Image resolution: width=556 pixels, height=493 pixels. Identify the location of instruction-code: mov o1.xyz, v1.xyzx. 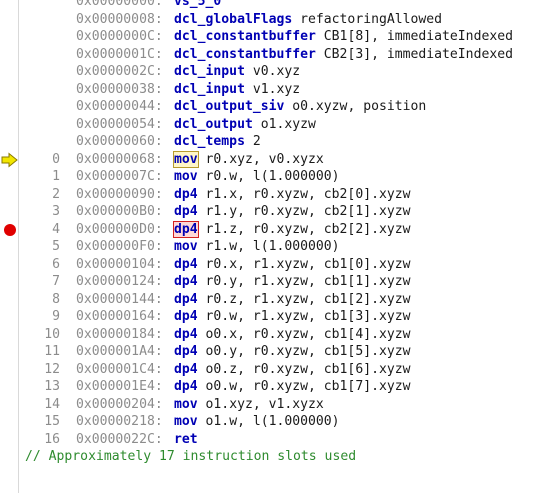
(249, 405).